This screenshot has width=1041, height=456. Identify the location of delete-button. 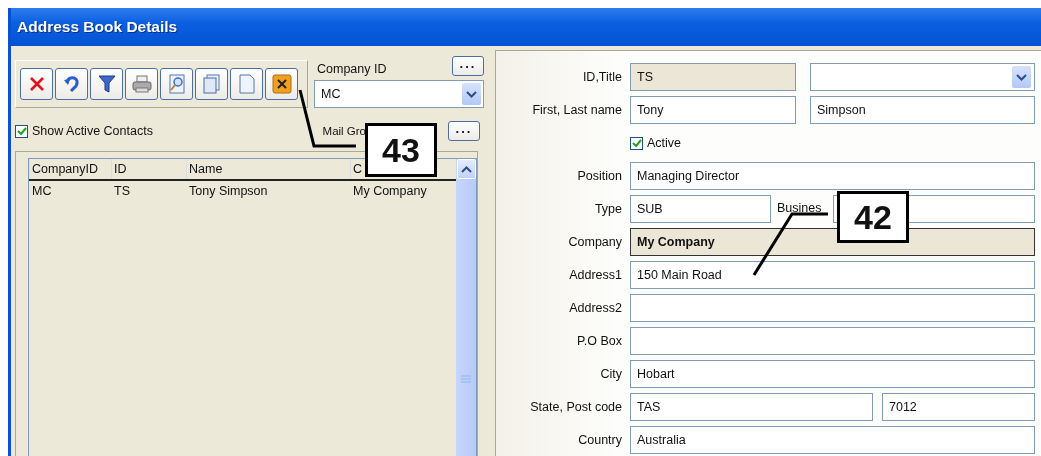
(36, 84).